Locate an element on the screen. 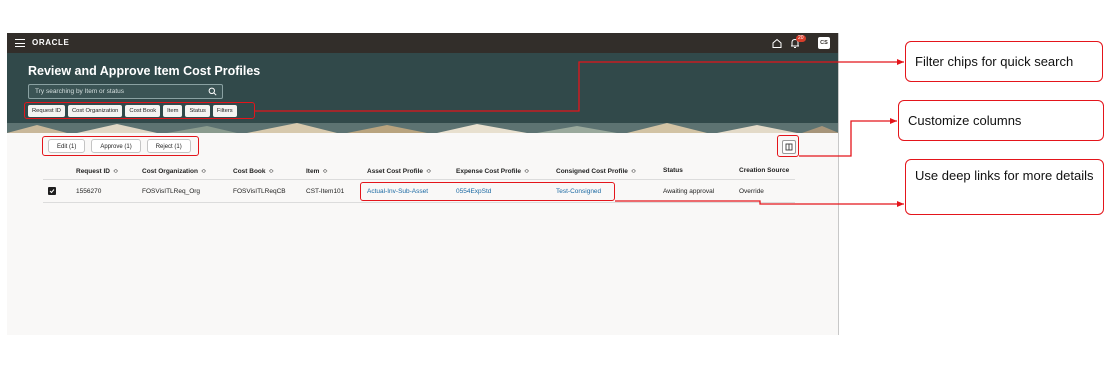 Image resolution: width=1114 pixels, height=374 pixels. callout-customize-columns: Customize columns is located at coordinates (1001, 120).